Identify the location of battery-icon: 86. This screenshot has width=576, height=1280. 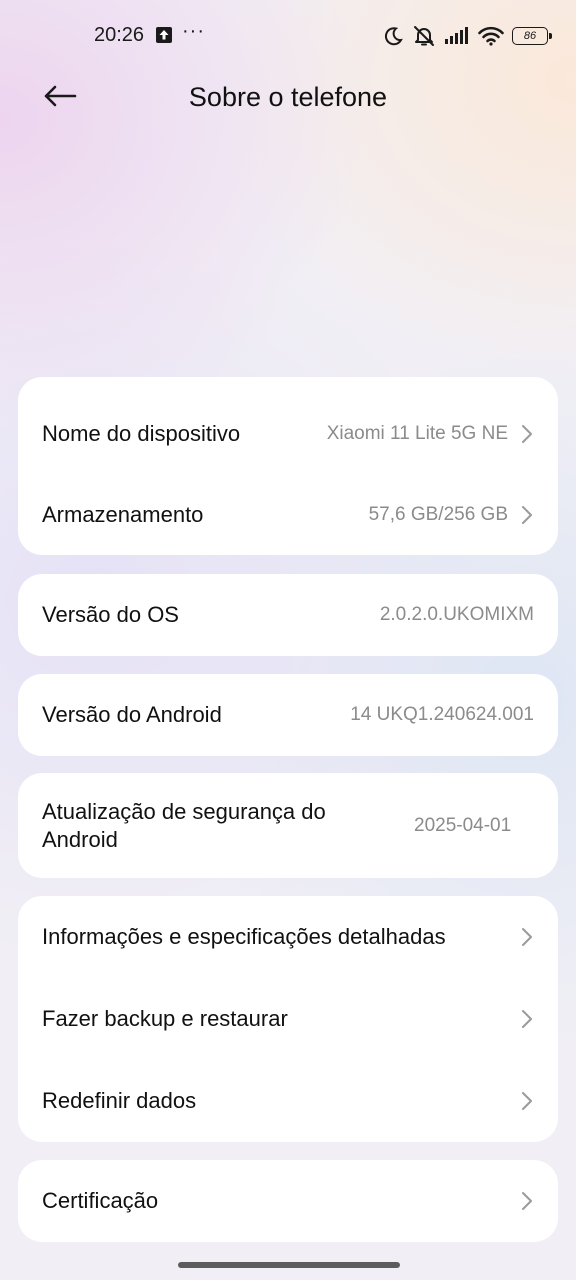
(532, 36).